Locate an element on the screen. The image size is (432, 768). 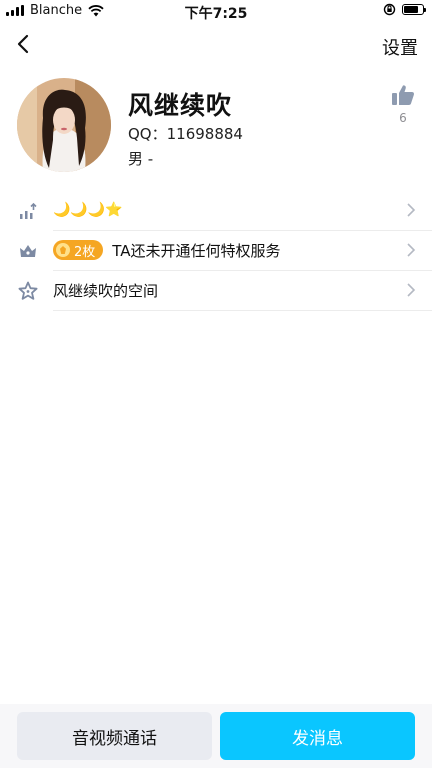
level-row: 🌙🌙🌙⭐ is located at coordinates (216, 210).